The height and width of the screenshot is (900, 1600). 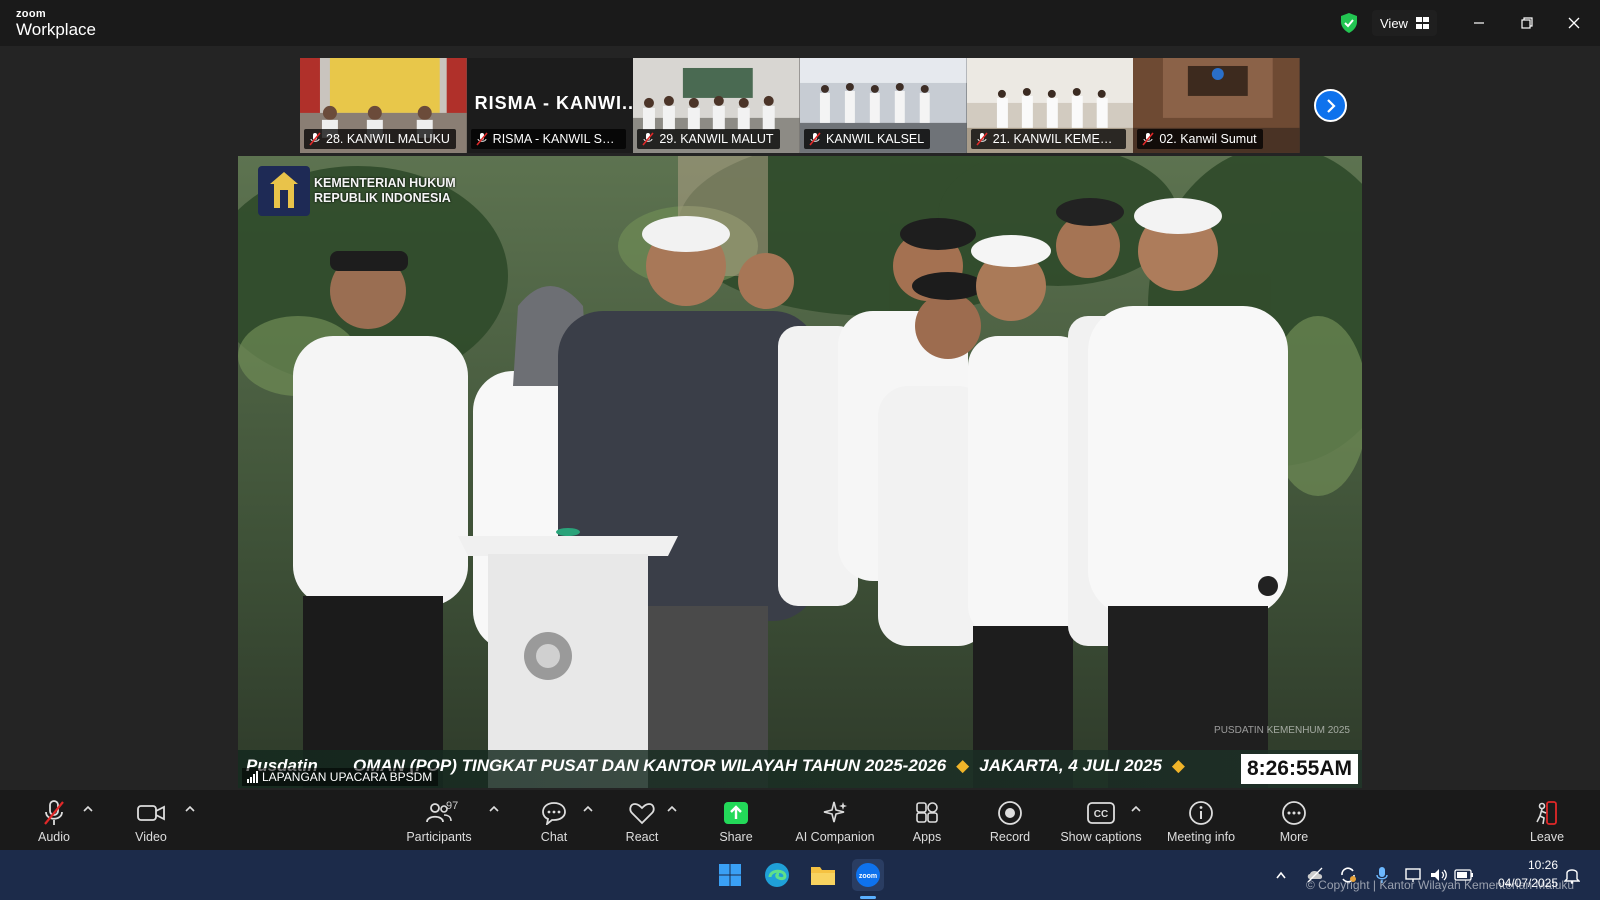 What do you see at coordinates (151, 837) in the screenshot?
I see `video-label: Video` at bounding box center [151, 837].